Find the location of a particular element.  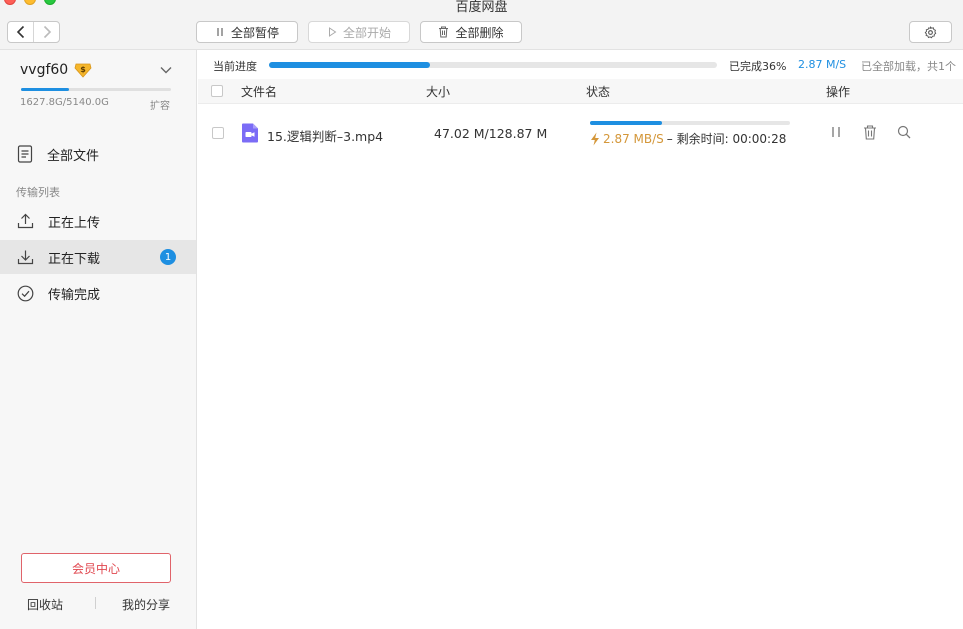

expand-storage-link: 扩容 is located at coordinates (160, 104).